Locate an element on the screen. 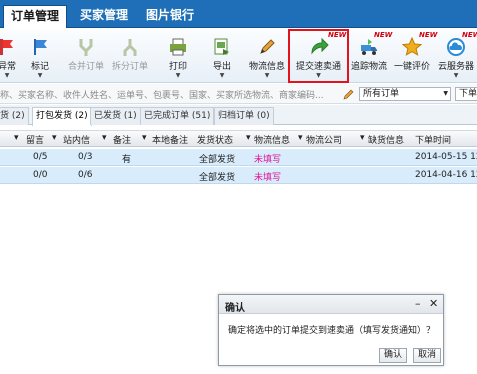 The height and width of the screenshot is (374, 477). cell-order-time: 2014-04-16 12 is located at coordinates (446, 175).